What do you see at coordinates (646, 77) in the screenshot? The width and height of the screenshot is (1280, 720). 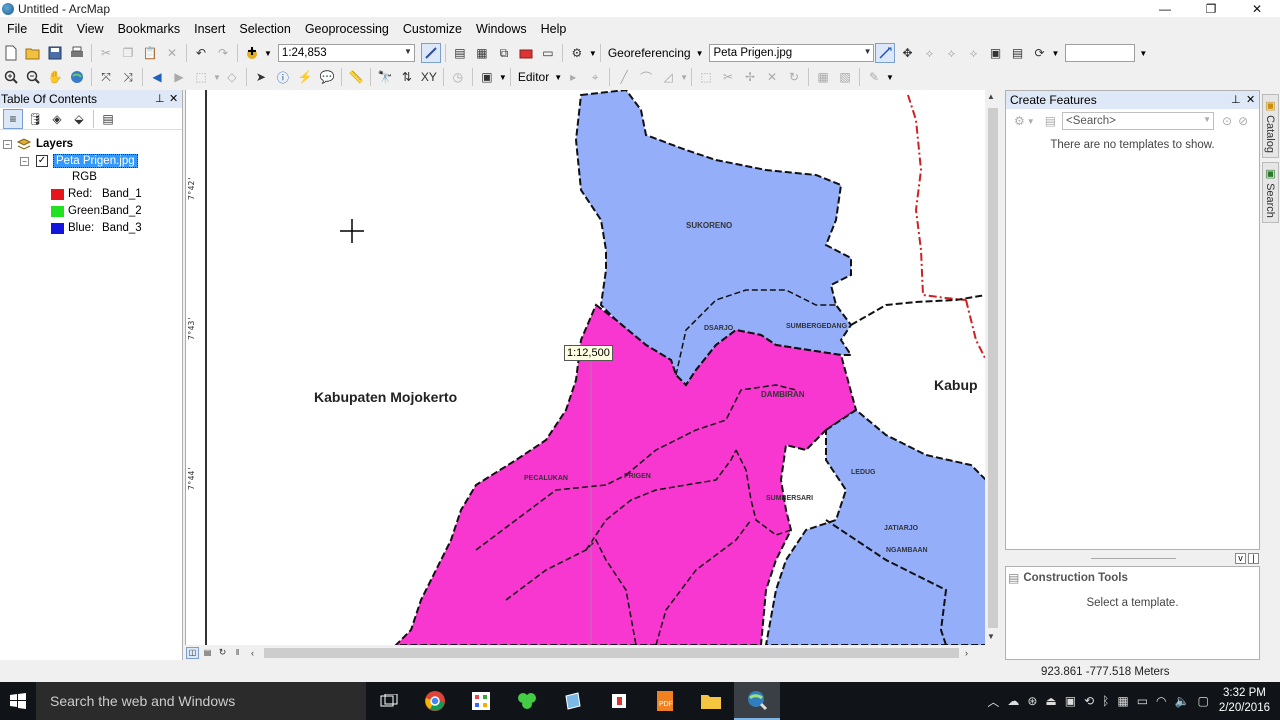 I see `endpoint-arc-icon: ⌒` at bounding box center [646, 77].